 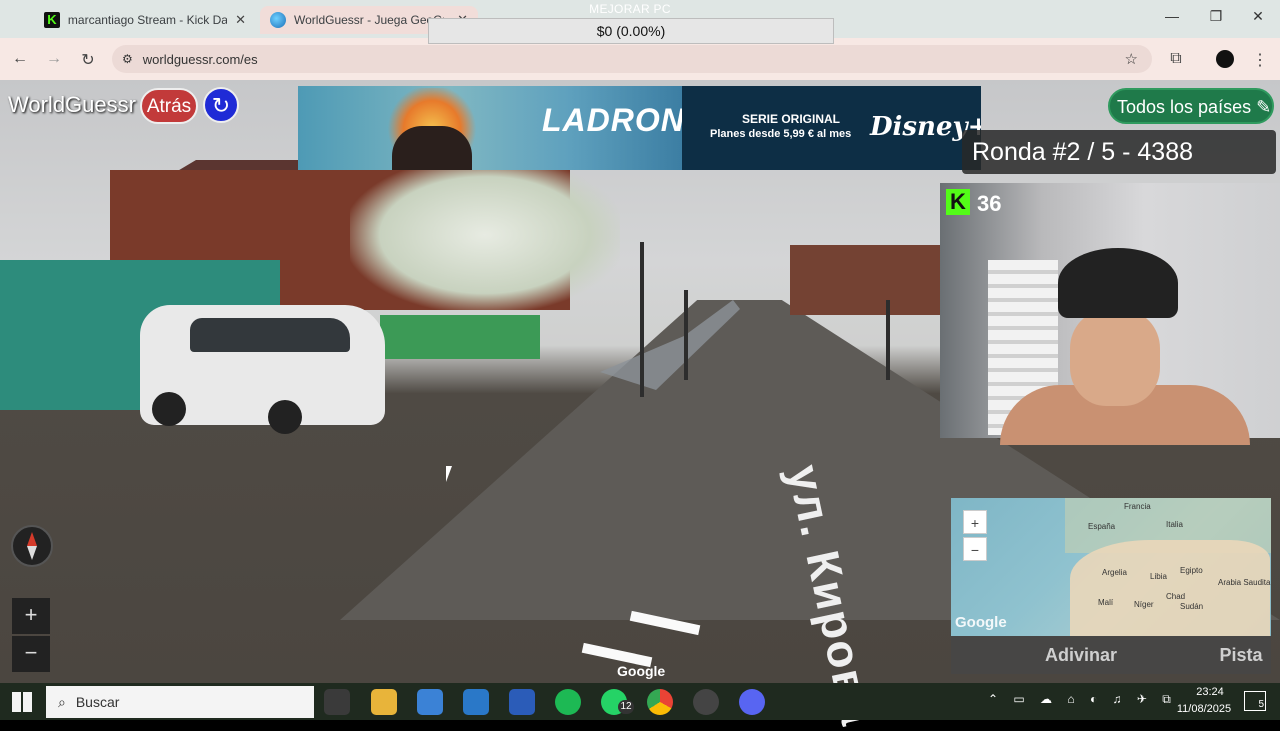 I want to click on search-placeholder: Buscar, so click(x=97, y=702).